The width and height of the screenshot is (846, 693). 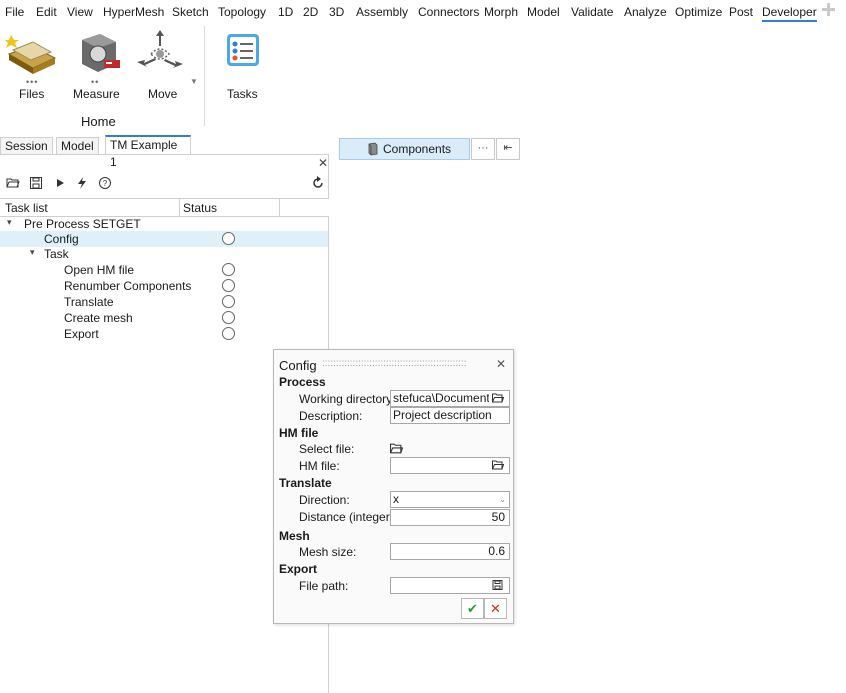 I want to click on collapse-panel-icon: ⇤, so click(x=508, y=149).